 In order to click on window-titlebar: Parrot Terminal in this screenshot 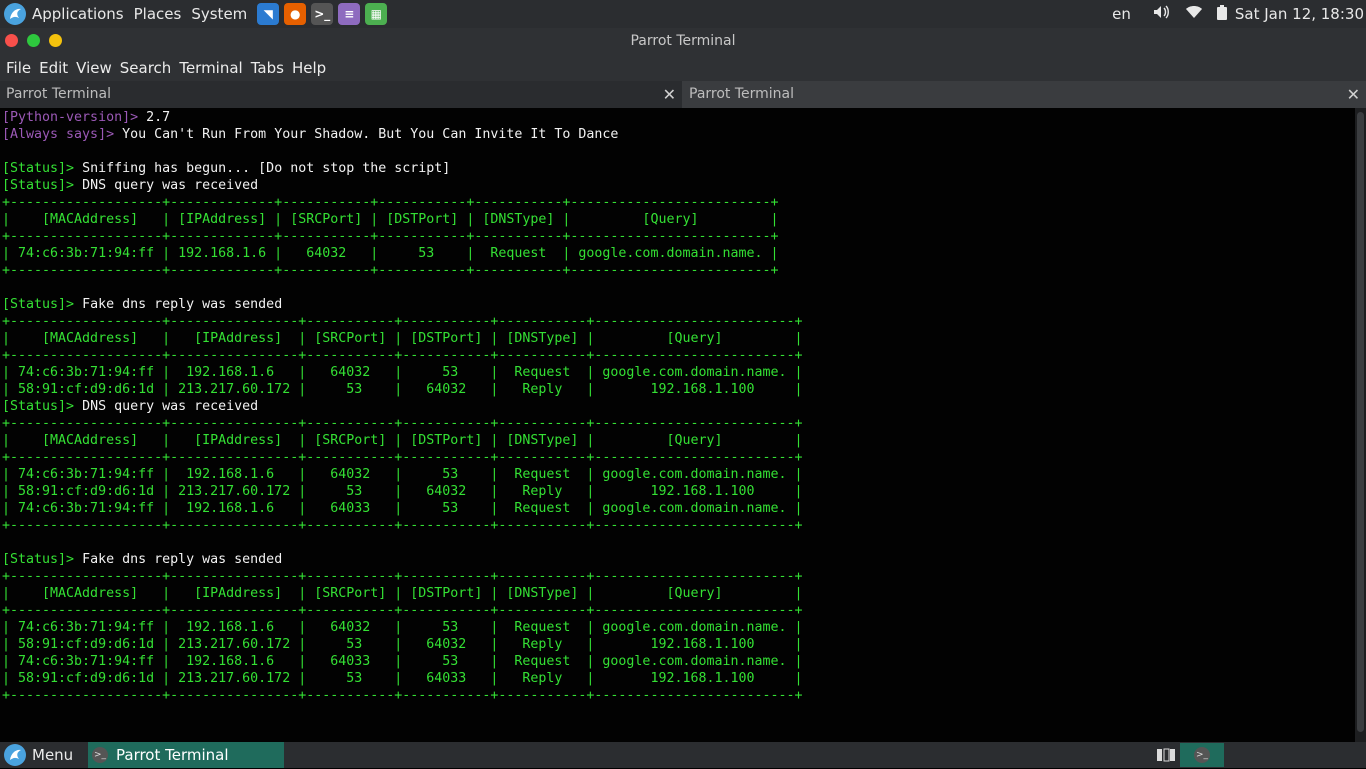, I will do `click(683, 41)`.